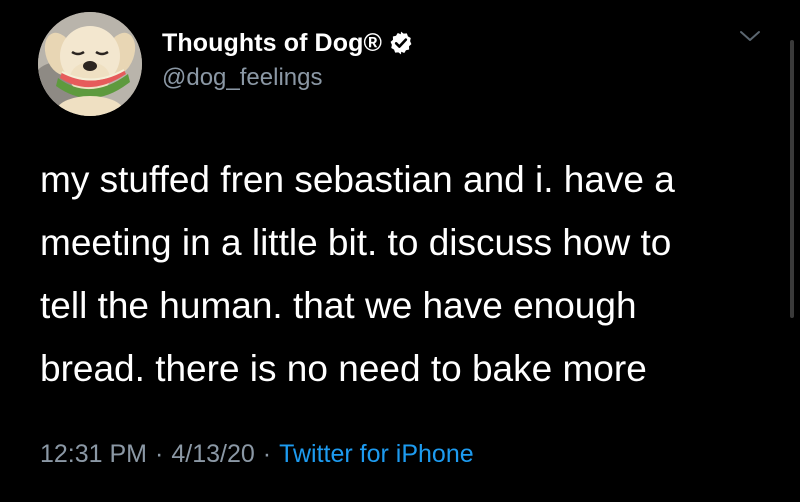 The width and height of the screenshot is (800, 502). Describe the element at coordinates (242, 78) in the screenshot. I see `author-handle: @dog_feelings` at that location.